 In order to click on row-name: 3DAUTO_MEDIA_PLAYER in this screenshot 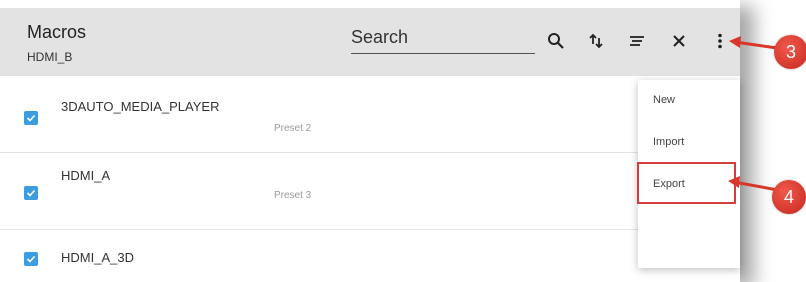, I will do `click(140, 106)`.